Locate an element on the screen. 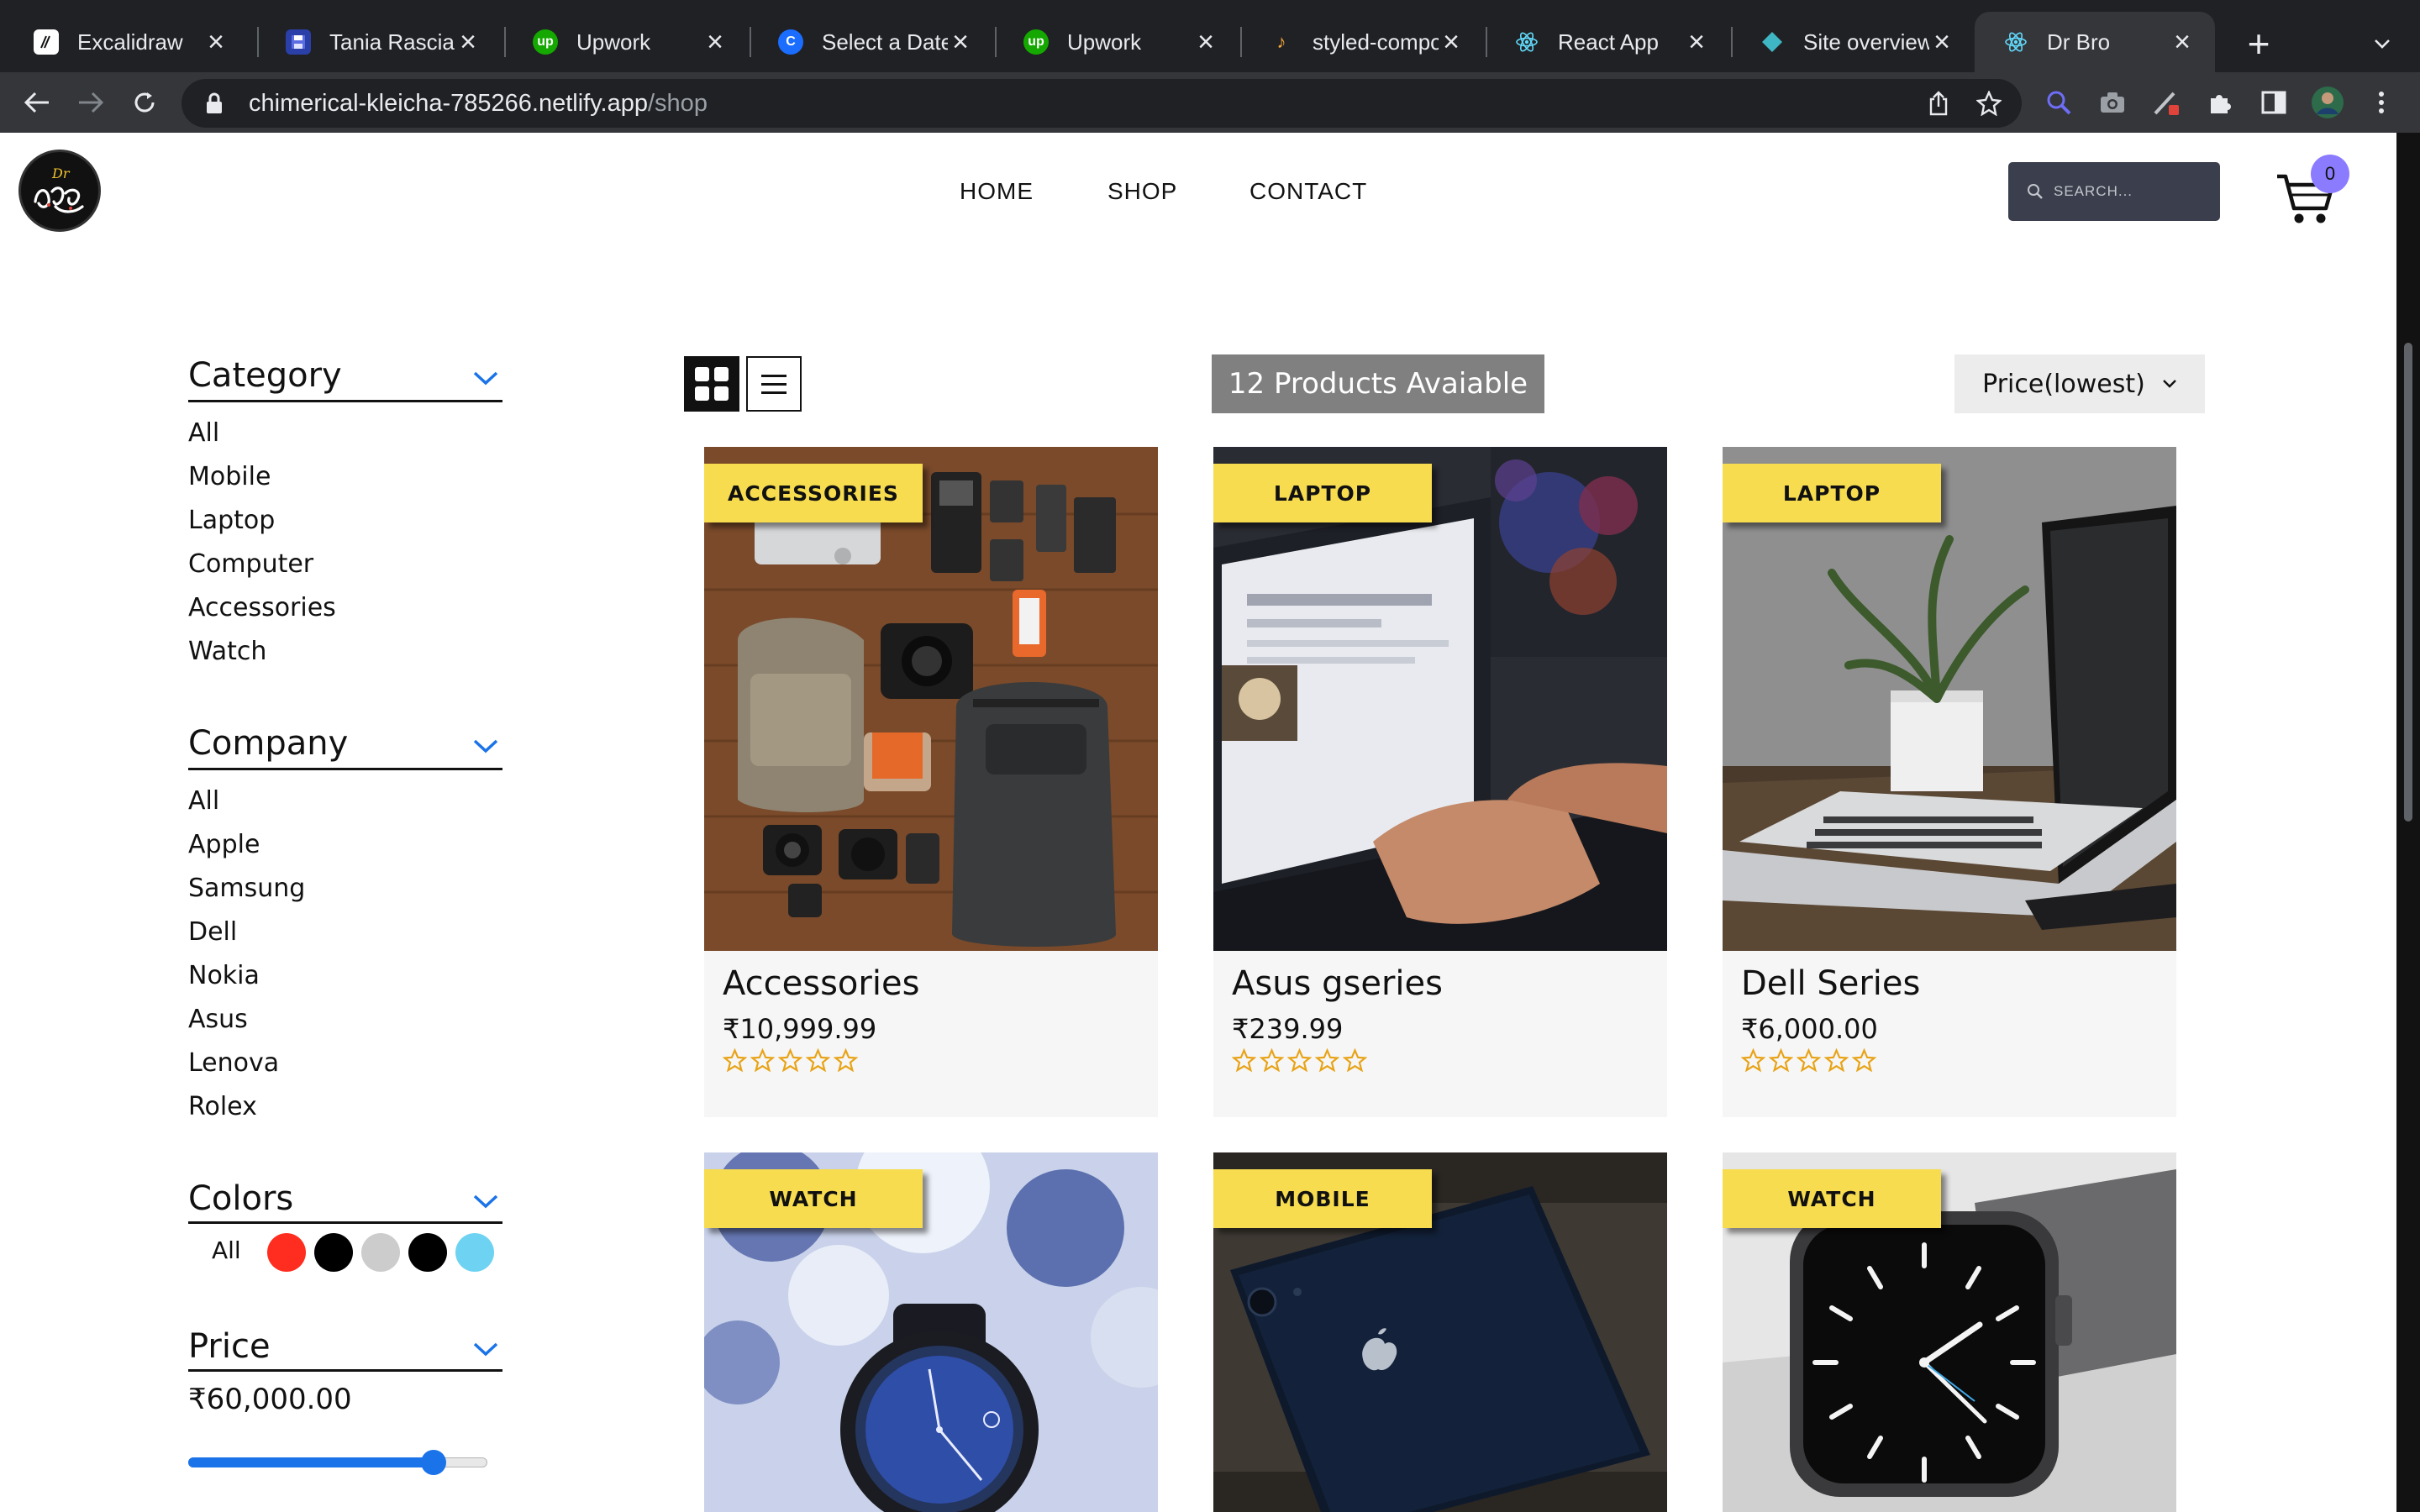  reload-button is located at coordinates (144, 102).